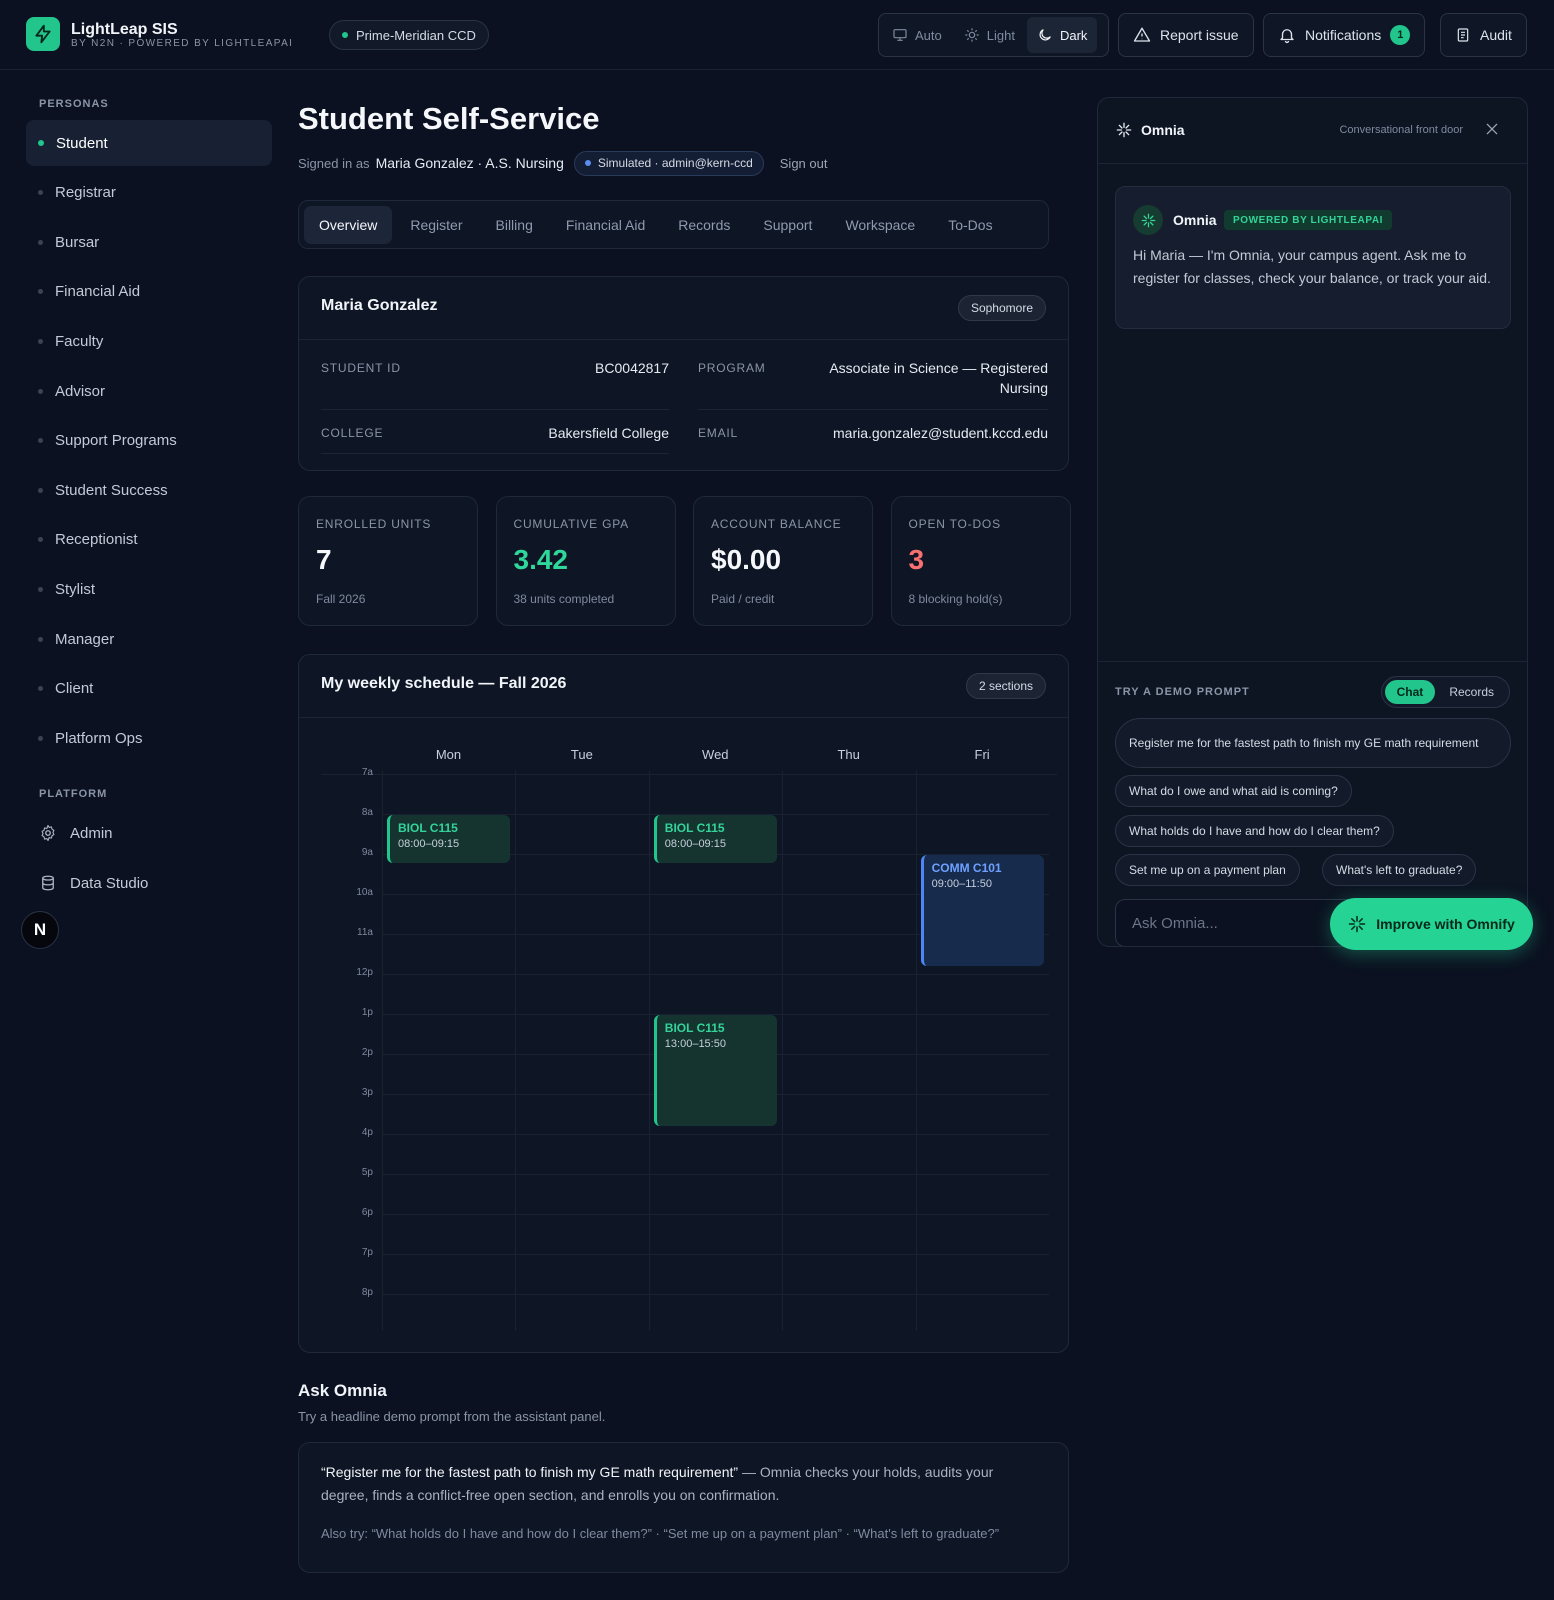 The height and width of the screenshot is (1600, 1554). I want to click on class-block: BIOL C115 13:00–15:50, so click(715, 1071).